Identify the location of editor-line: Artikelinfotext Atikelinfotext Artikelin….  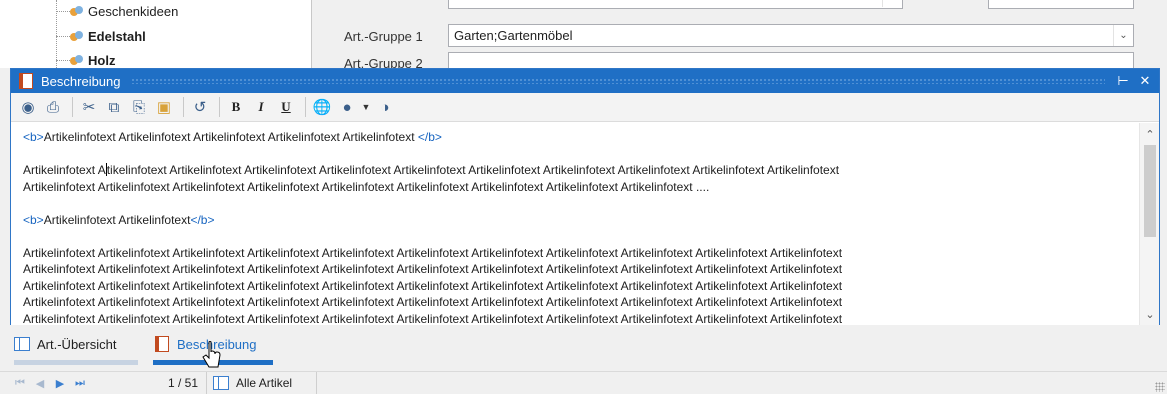
(431, 170).